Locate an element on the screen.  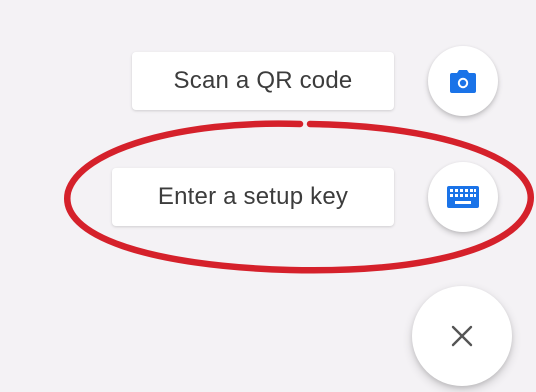
enter-setup-key-label: Enter a setup key is located at coordinates (253, 197).